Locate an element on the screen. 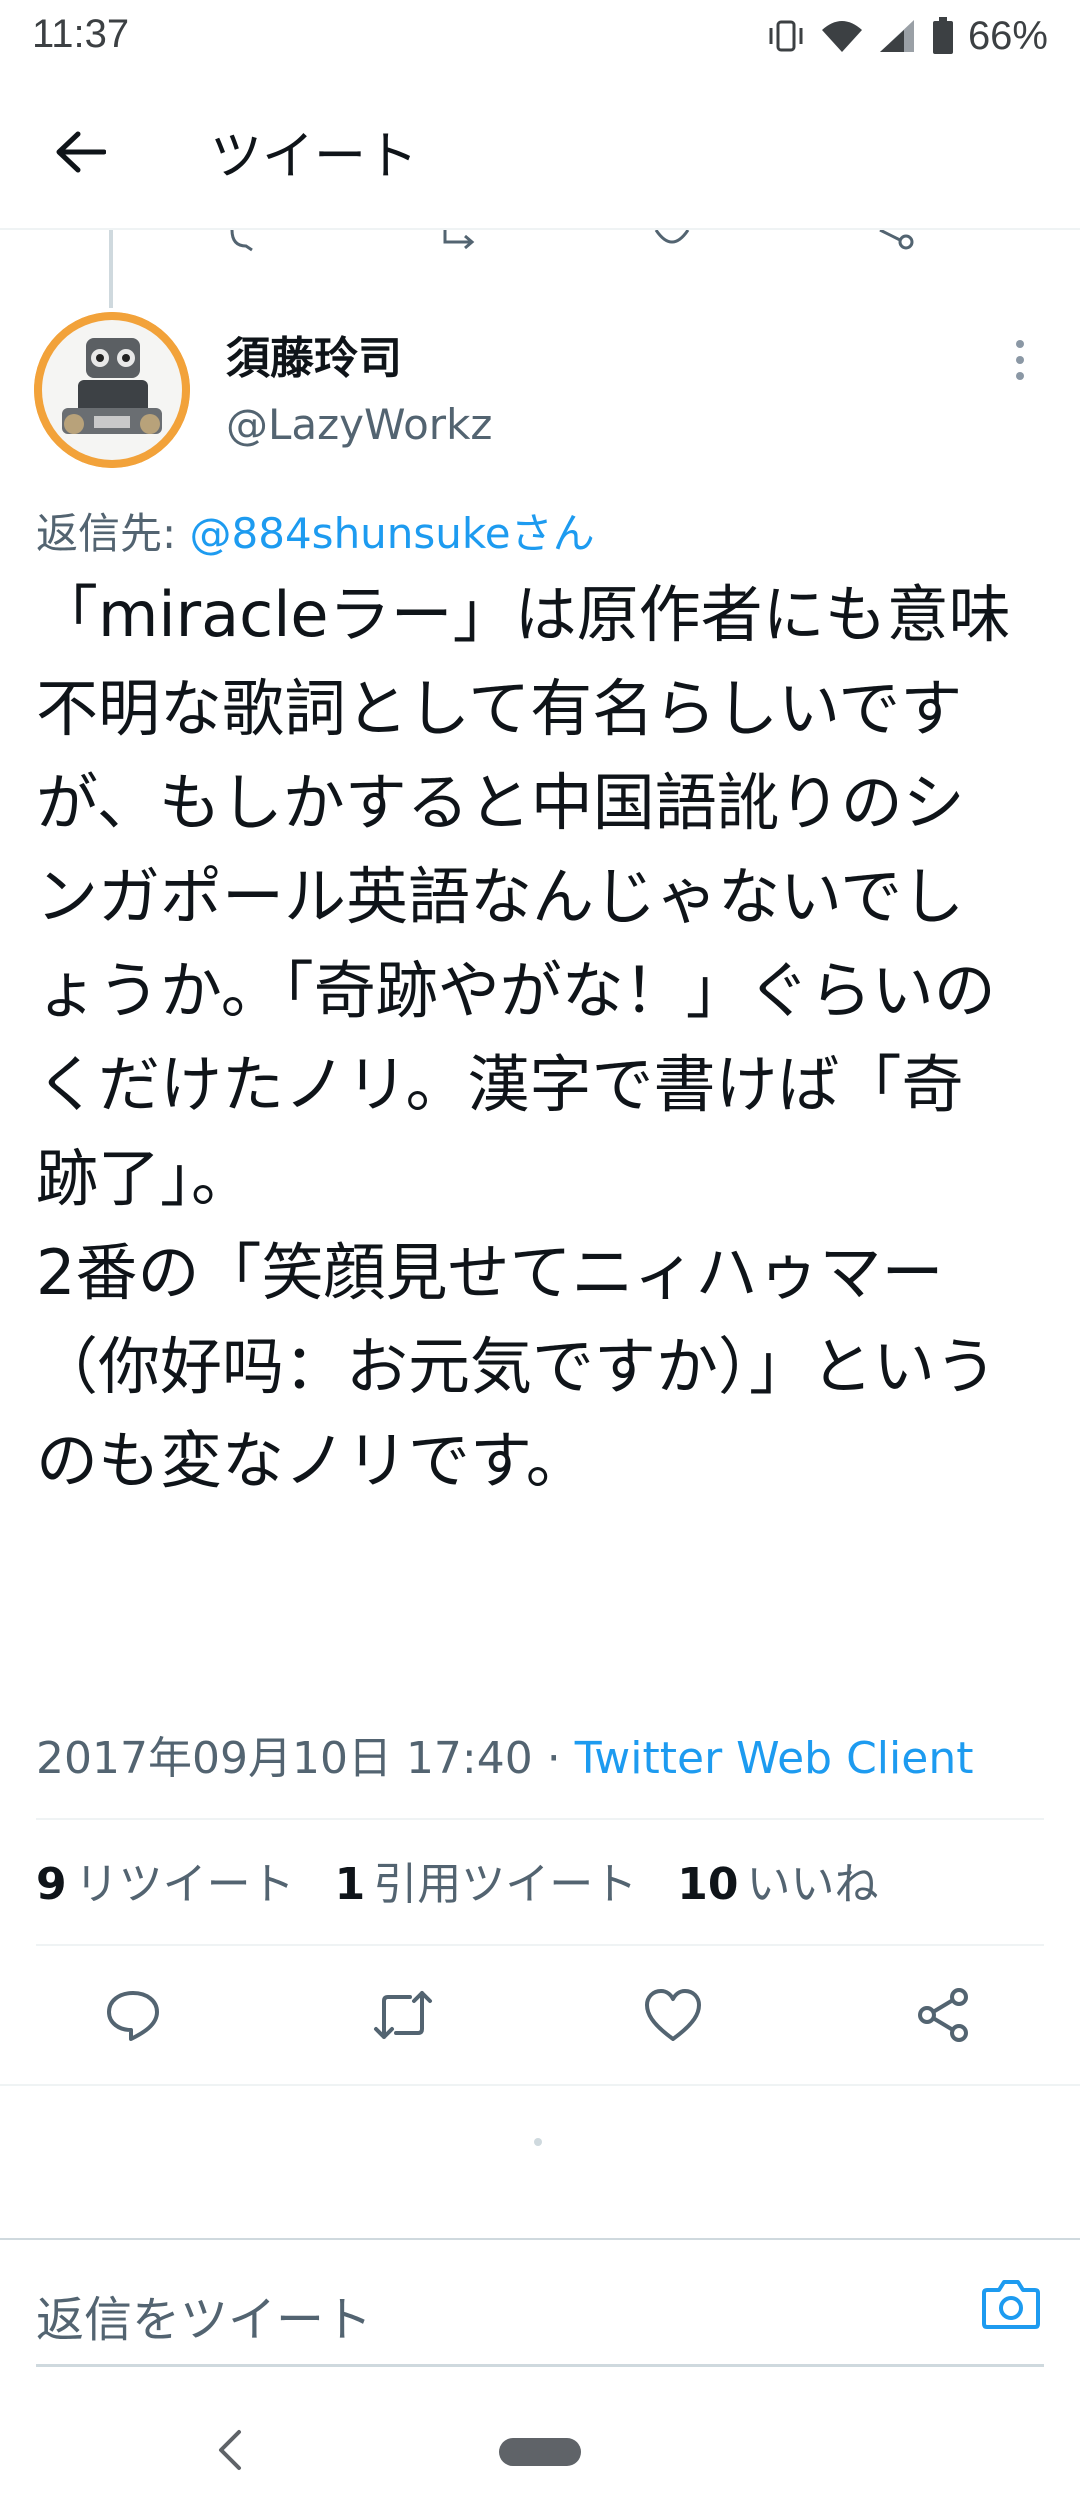 The height and width of the screenshot is (2520, 1080). like-icon is located at coordinates (673, 2015).